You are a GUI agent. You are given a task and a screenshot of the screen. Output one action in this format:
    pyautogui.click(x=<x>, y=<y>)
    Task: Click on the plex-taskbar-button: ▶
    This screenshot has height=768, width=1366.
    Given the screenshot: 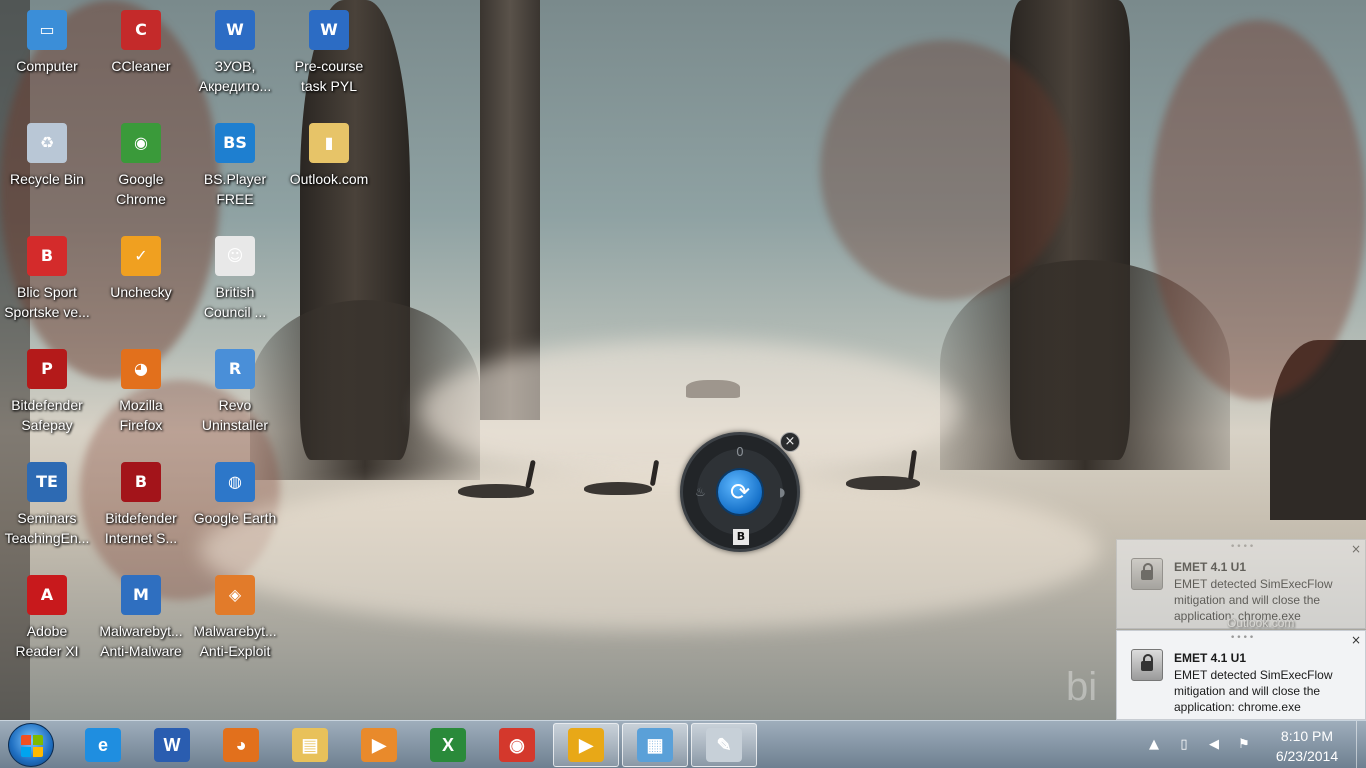 What is the action you would take?
    pyautogui.click(x=586, y=745)
    